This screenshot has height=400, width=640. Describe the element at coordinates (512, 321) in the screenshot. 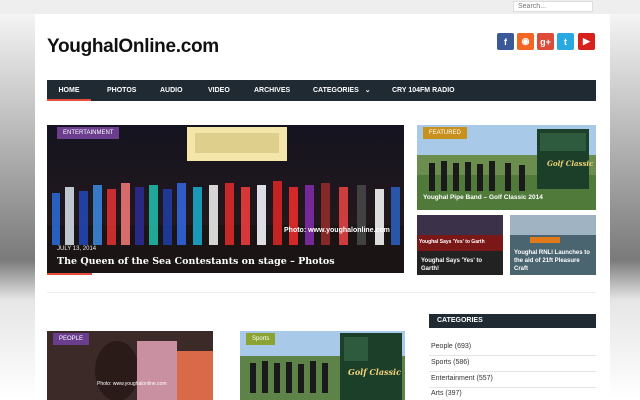

I see `categories-heading: CATEGORIES` at that location.